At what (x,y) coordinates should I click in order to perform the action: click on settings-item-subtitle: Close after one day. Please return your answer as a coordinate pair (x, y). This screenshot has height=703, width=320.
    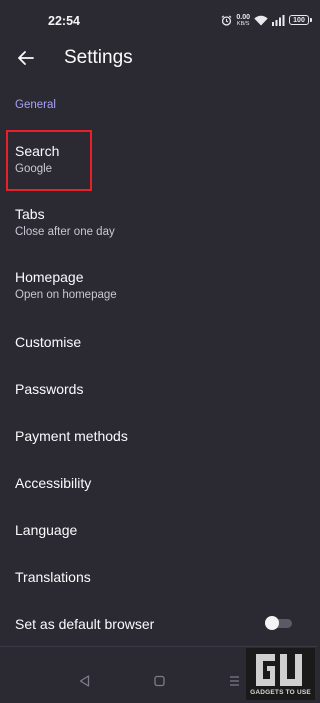
    Looking at the image, I should click on (65, 232).